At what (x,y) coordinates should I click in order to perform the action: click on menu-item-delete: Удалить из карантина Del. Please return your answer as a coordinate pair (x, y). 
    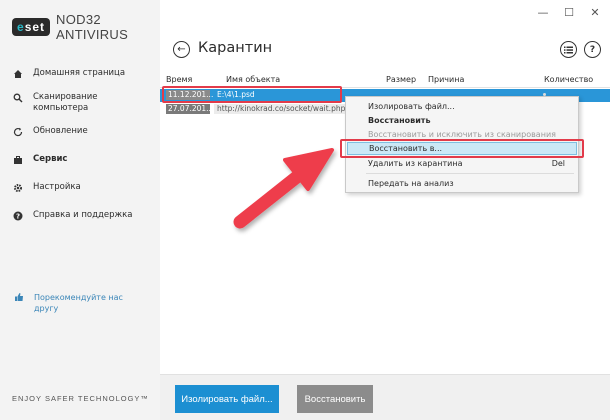
    Looking at the image, I should click on (462, 163).